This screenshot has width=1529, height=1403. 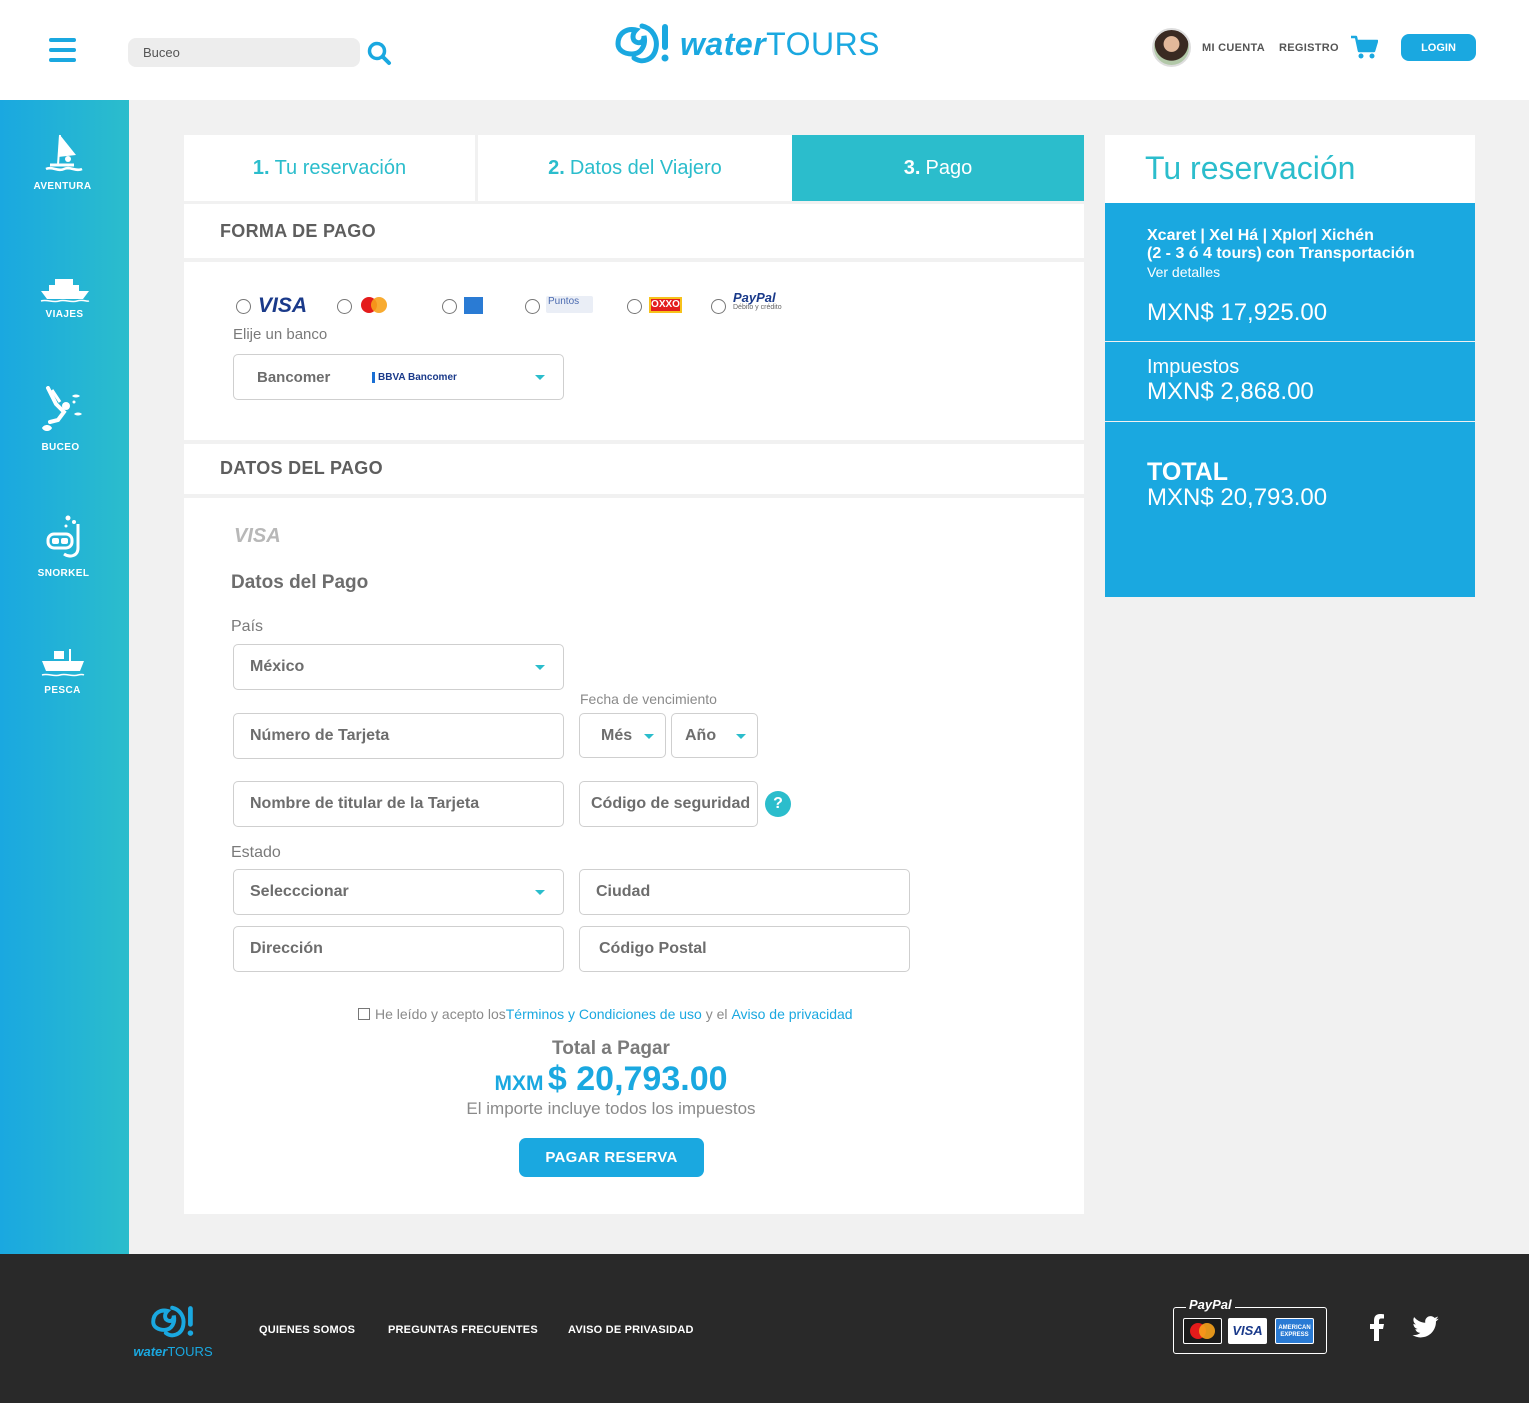 What do you see at coordinates (1230, 391) in the screenshot?
I see `tax-value: MXN$ 2,868.00` at bounding box center [1230, 391].